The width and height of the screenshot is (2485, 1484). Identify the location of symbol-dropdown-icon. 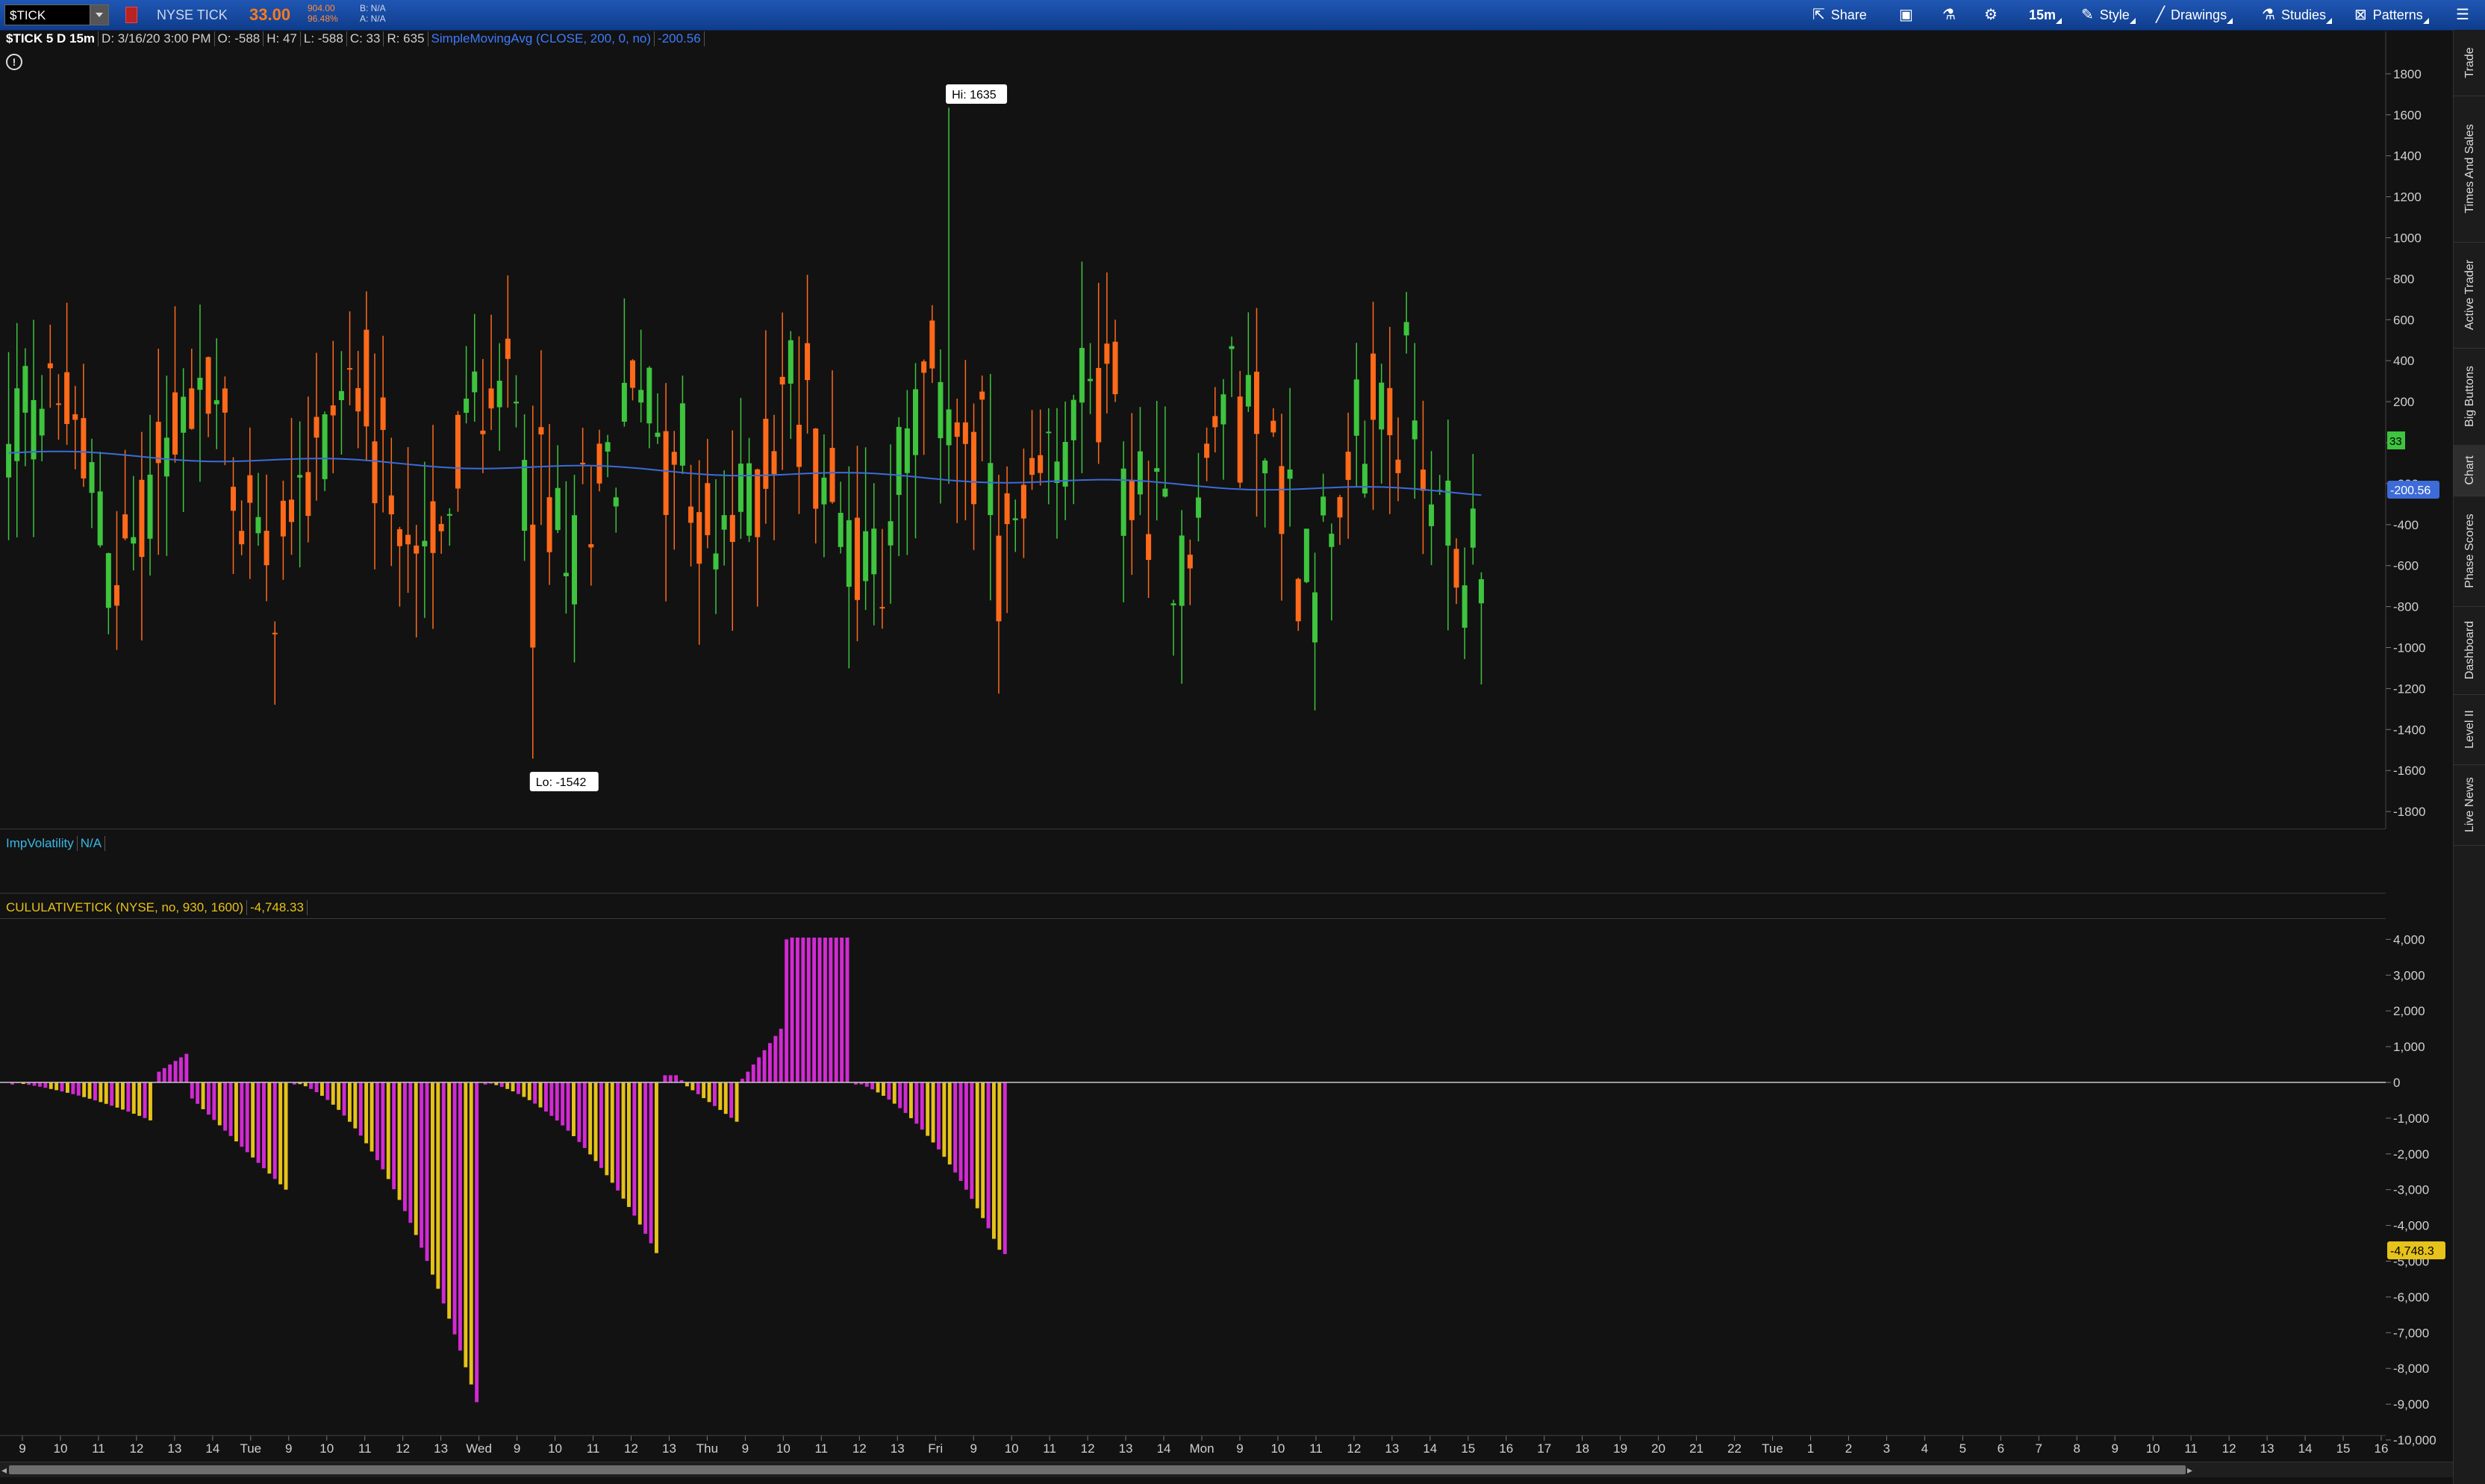
(99, 15).